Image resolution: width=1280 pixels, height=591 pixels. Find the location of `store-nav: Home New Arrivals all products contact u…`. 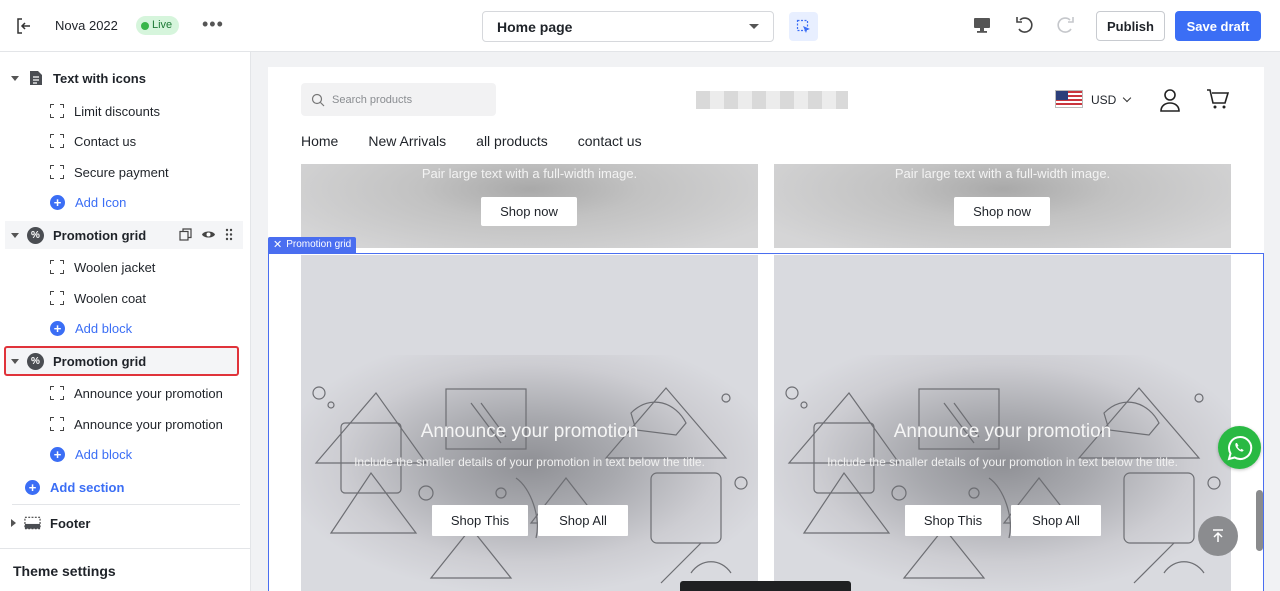

store-nav: Home New Arrivals all products contact u… is located at coordinates (471, 141).